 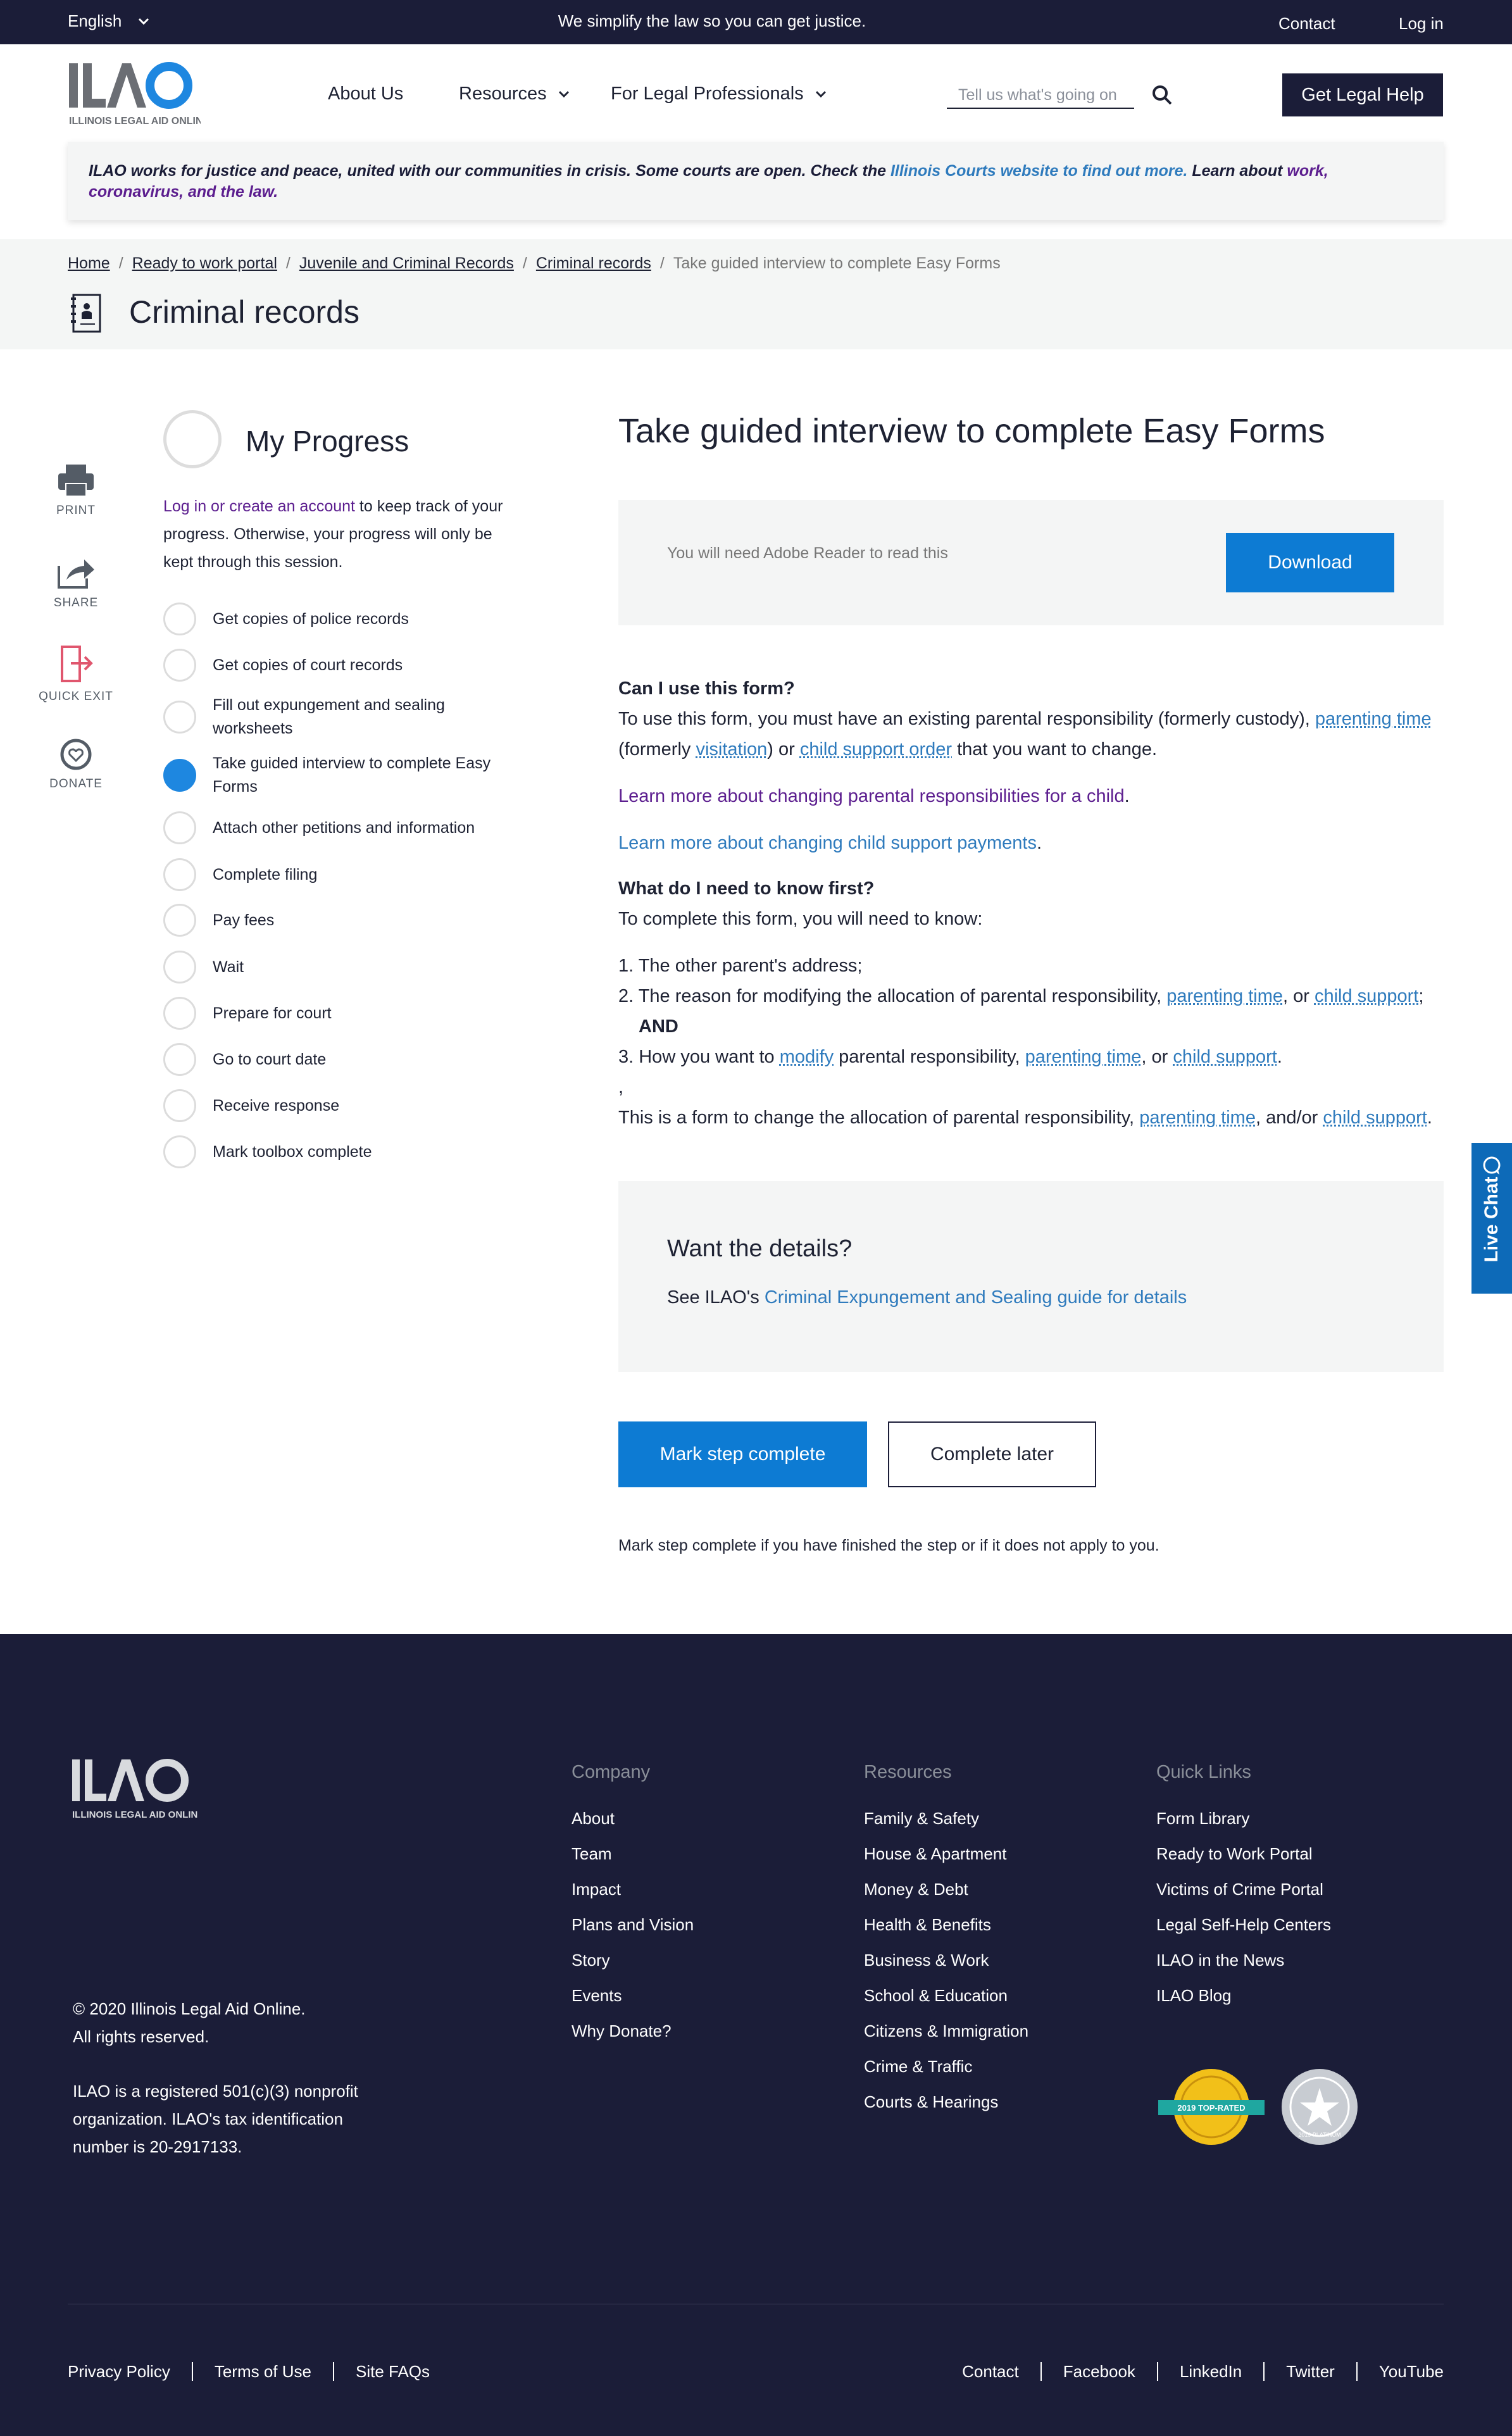 I want to click on nav-legal-professionals: For Legal Professionals, so click(x=719, y=94).